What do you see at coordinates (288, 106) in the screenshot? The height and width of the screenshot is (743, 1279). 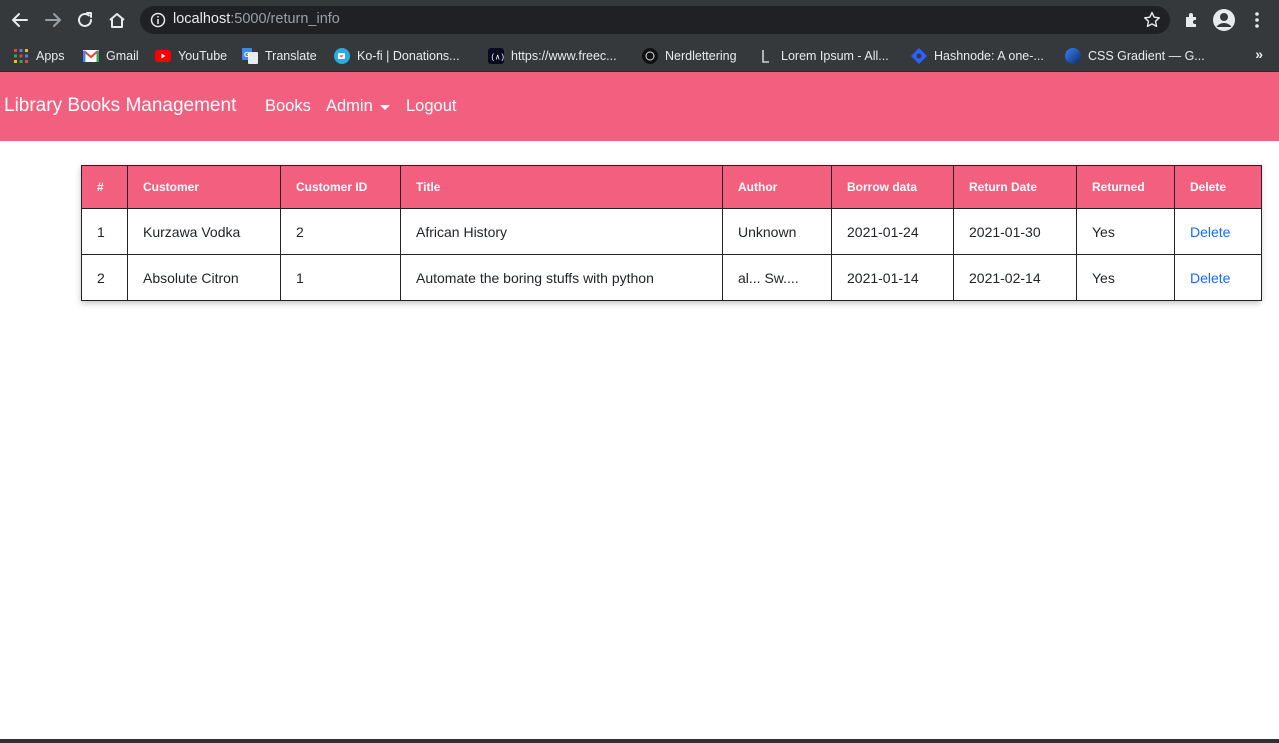 I see `nav-link-books: Books` at bounding box center [288, 106].